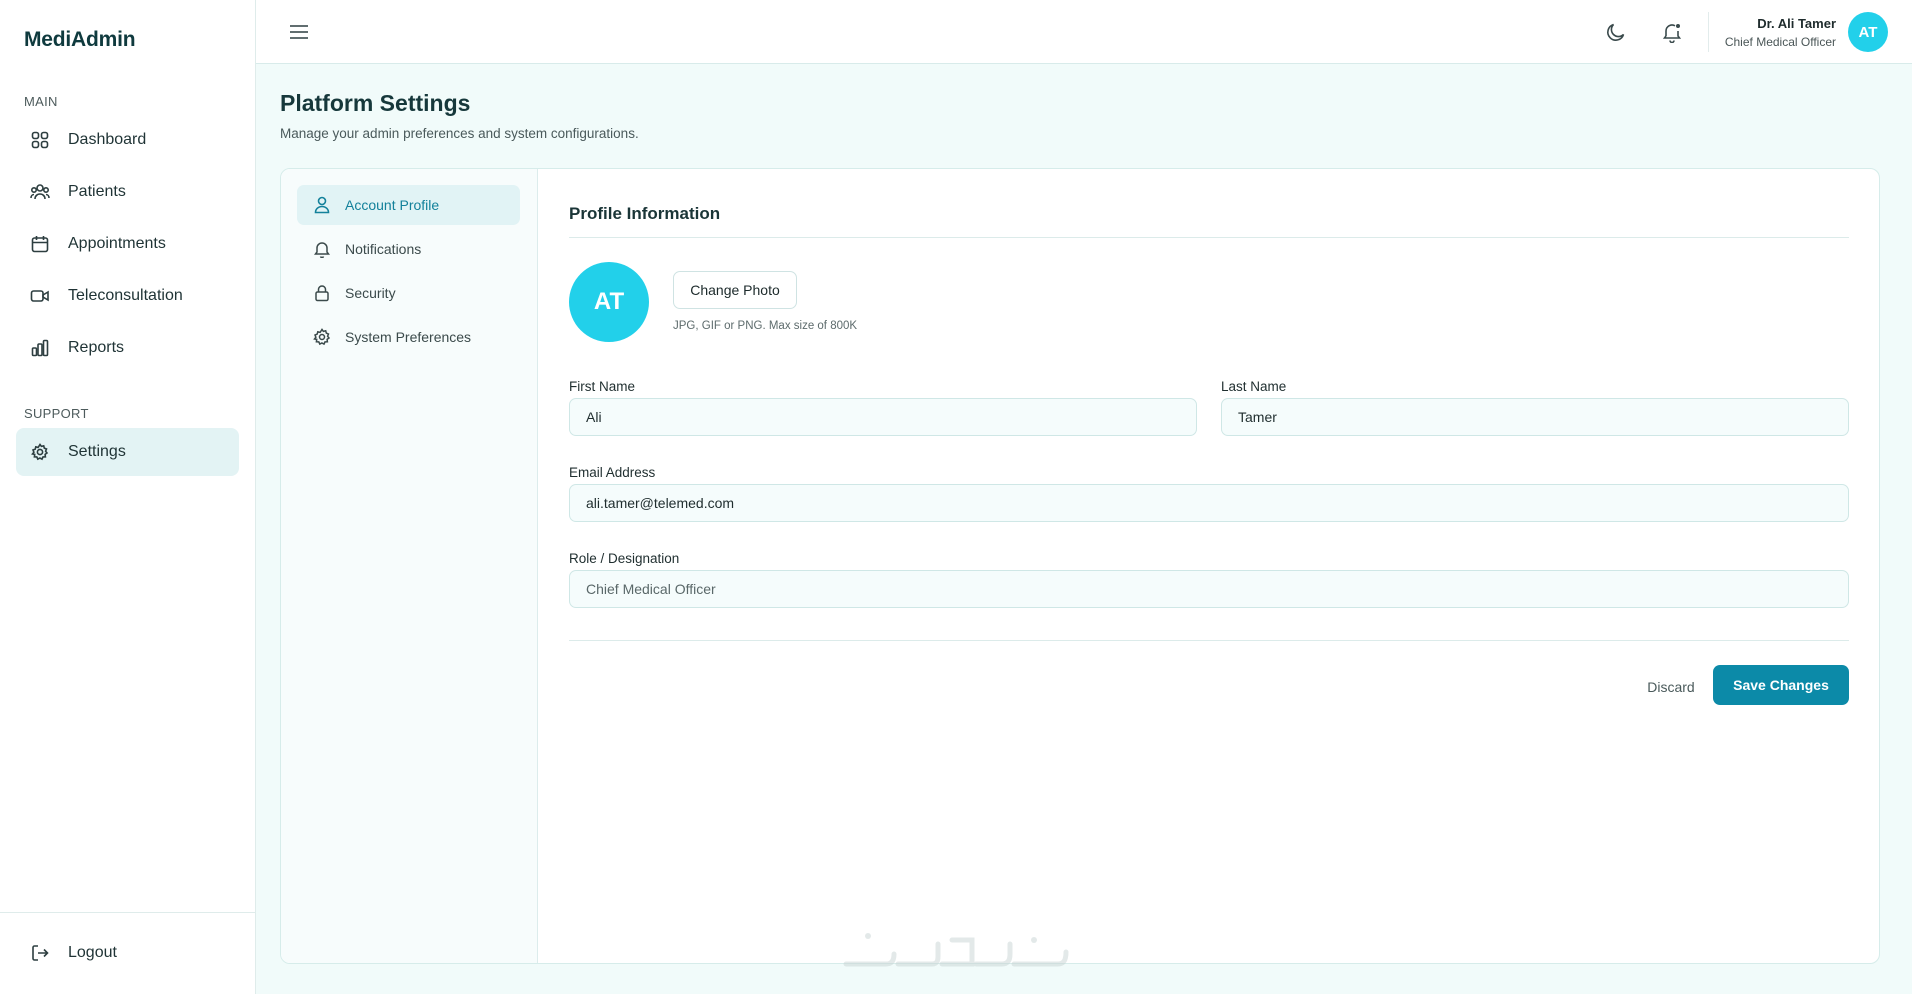  Describe the element at coordinates (56, 413) in the screenshot. I see `nav-section-support: SUPPORT` at that location.